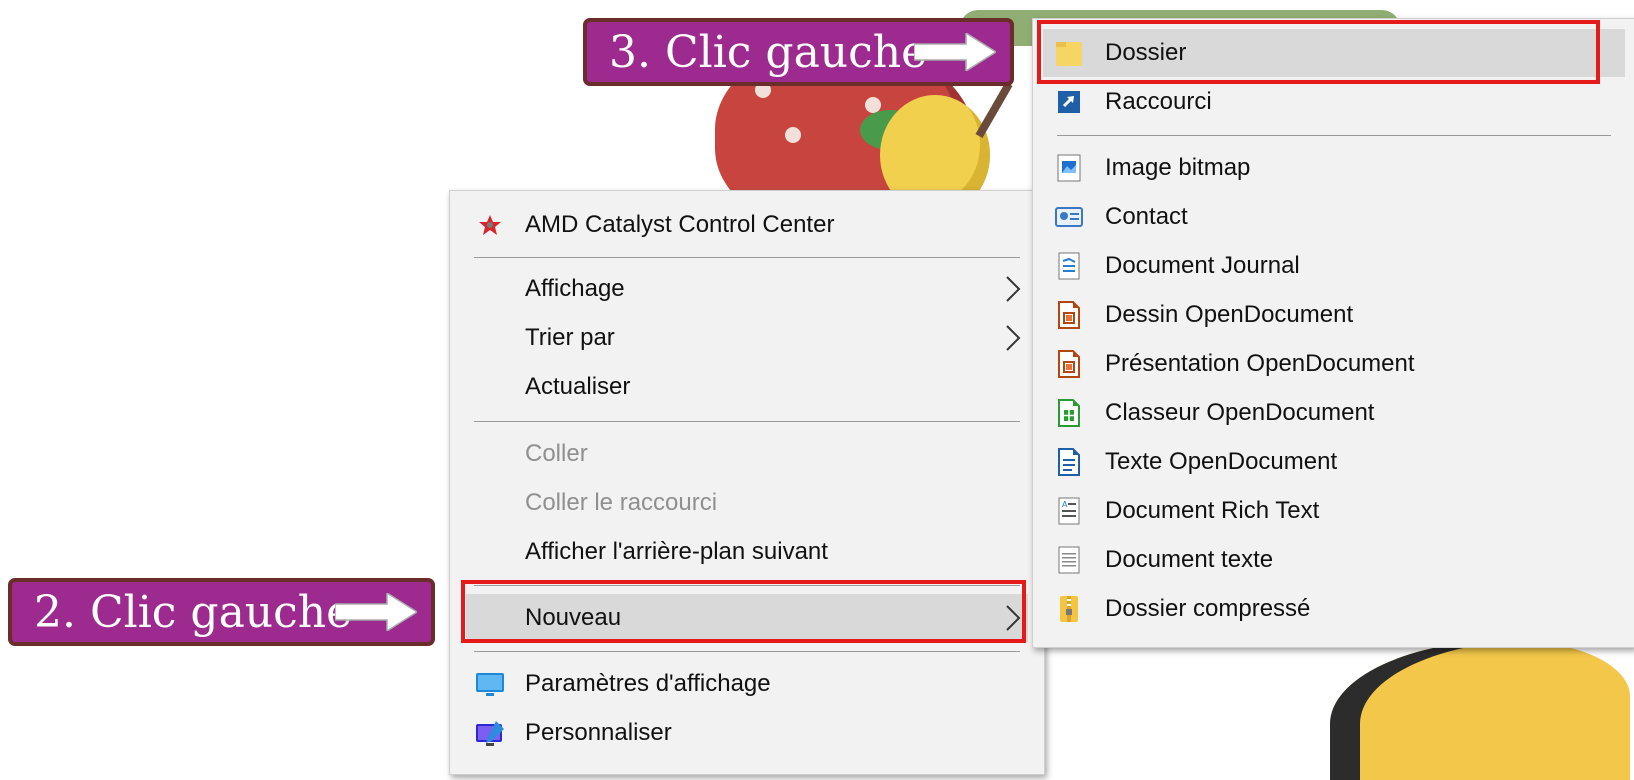  I want to click on opendocument-spreadsheet-icon, so click(1069, 413).